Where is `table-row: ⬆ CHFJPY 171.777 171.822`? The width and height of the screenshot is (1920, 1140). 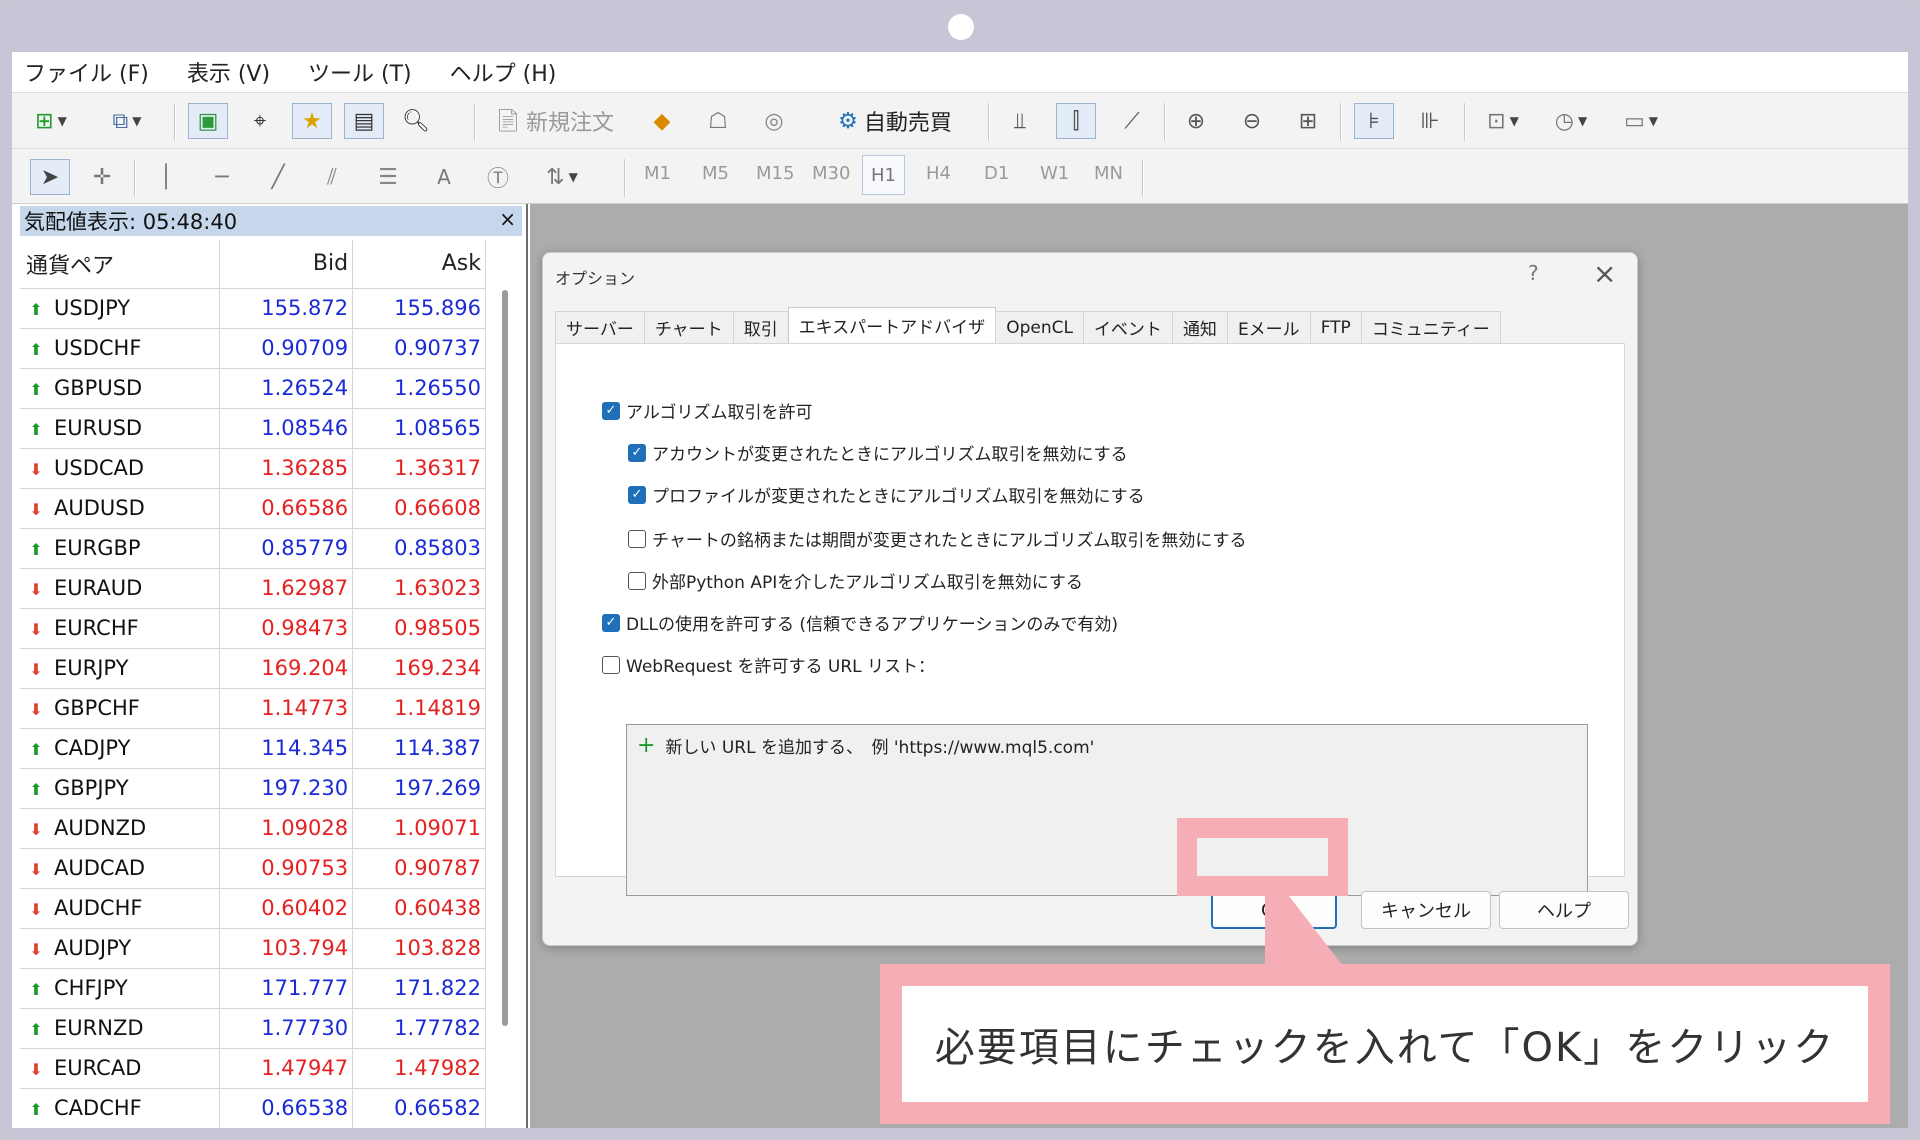 table-row: ⬆ CHFJPY 171.777 171.822 is located at coordinates (253, 988).